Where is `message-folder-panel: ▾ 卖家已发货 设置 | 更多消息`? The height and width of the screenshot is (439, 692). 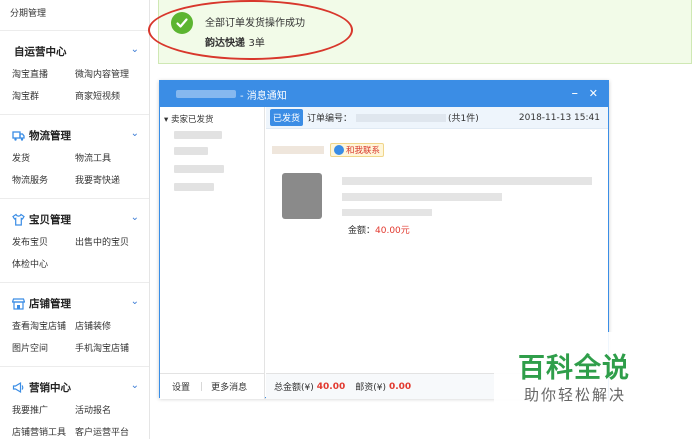
message-folder-panel: ▾ 卖家已发货 设置 | 更多消息 is located at coordinates (212, 253).